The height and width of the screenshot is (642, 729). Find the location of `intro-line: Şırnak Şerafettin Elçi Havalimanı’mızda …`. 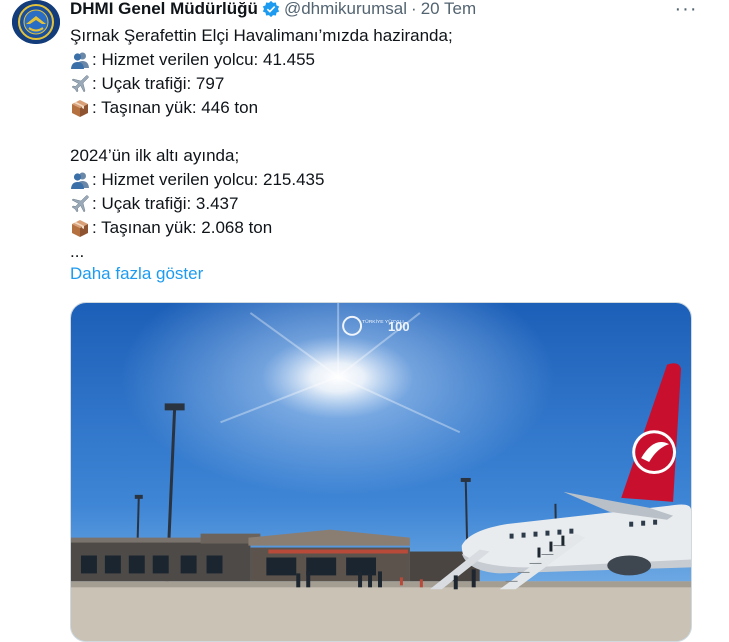

intro-line: Şırnak Şerafettin Elçi Havalimanı’mızda … is located at coordinates (261, 35).